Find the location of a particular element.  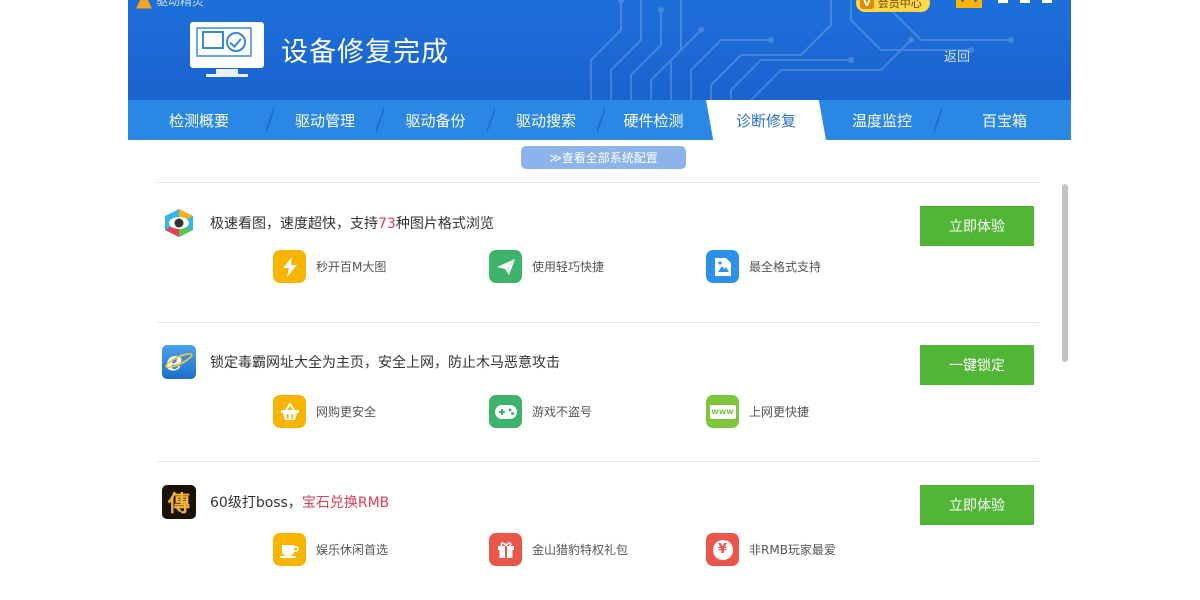

tab-driver-search: 驱动搜索 is located at coordinates (548, 120).